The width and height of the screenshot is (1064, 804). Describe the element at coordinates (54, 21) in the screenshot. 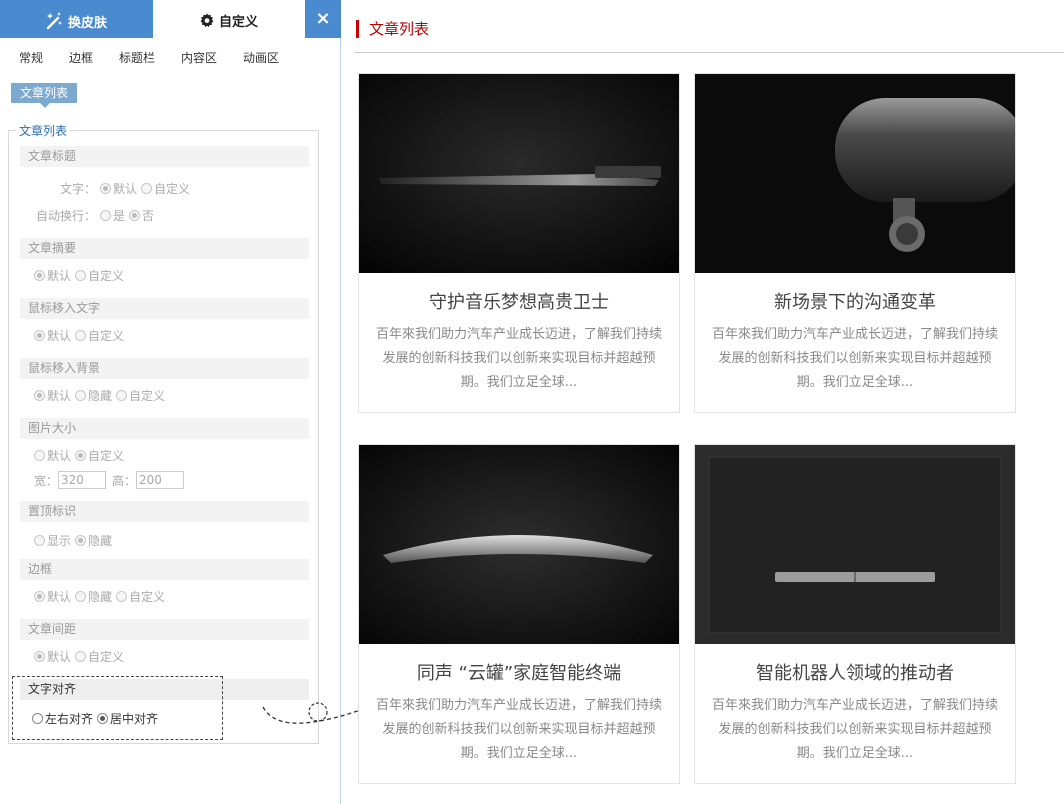

I see `magic-wand-icon` at that location.